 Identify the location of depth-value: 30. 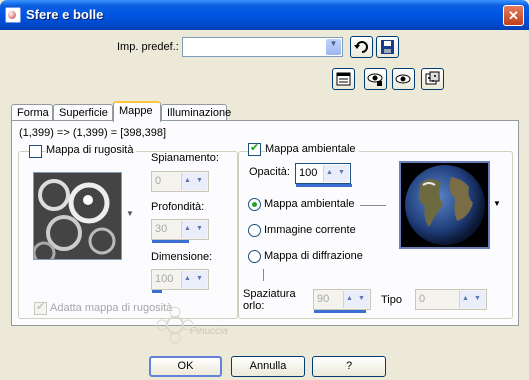
(161, 229).